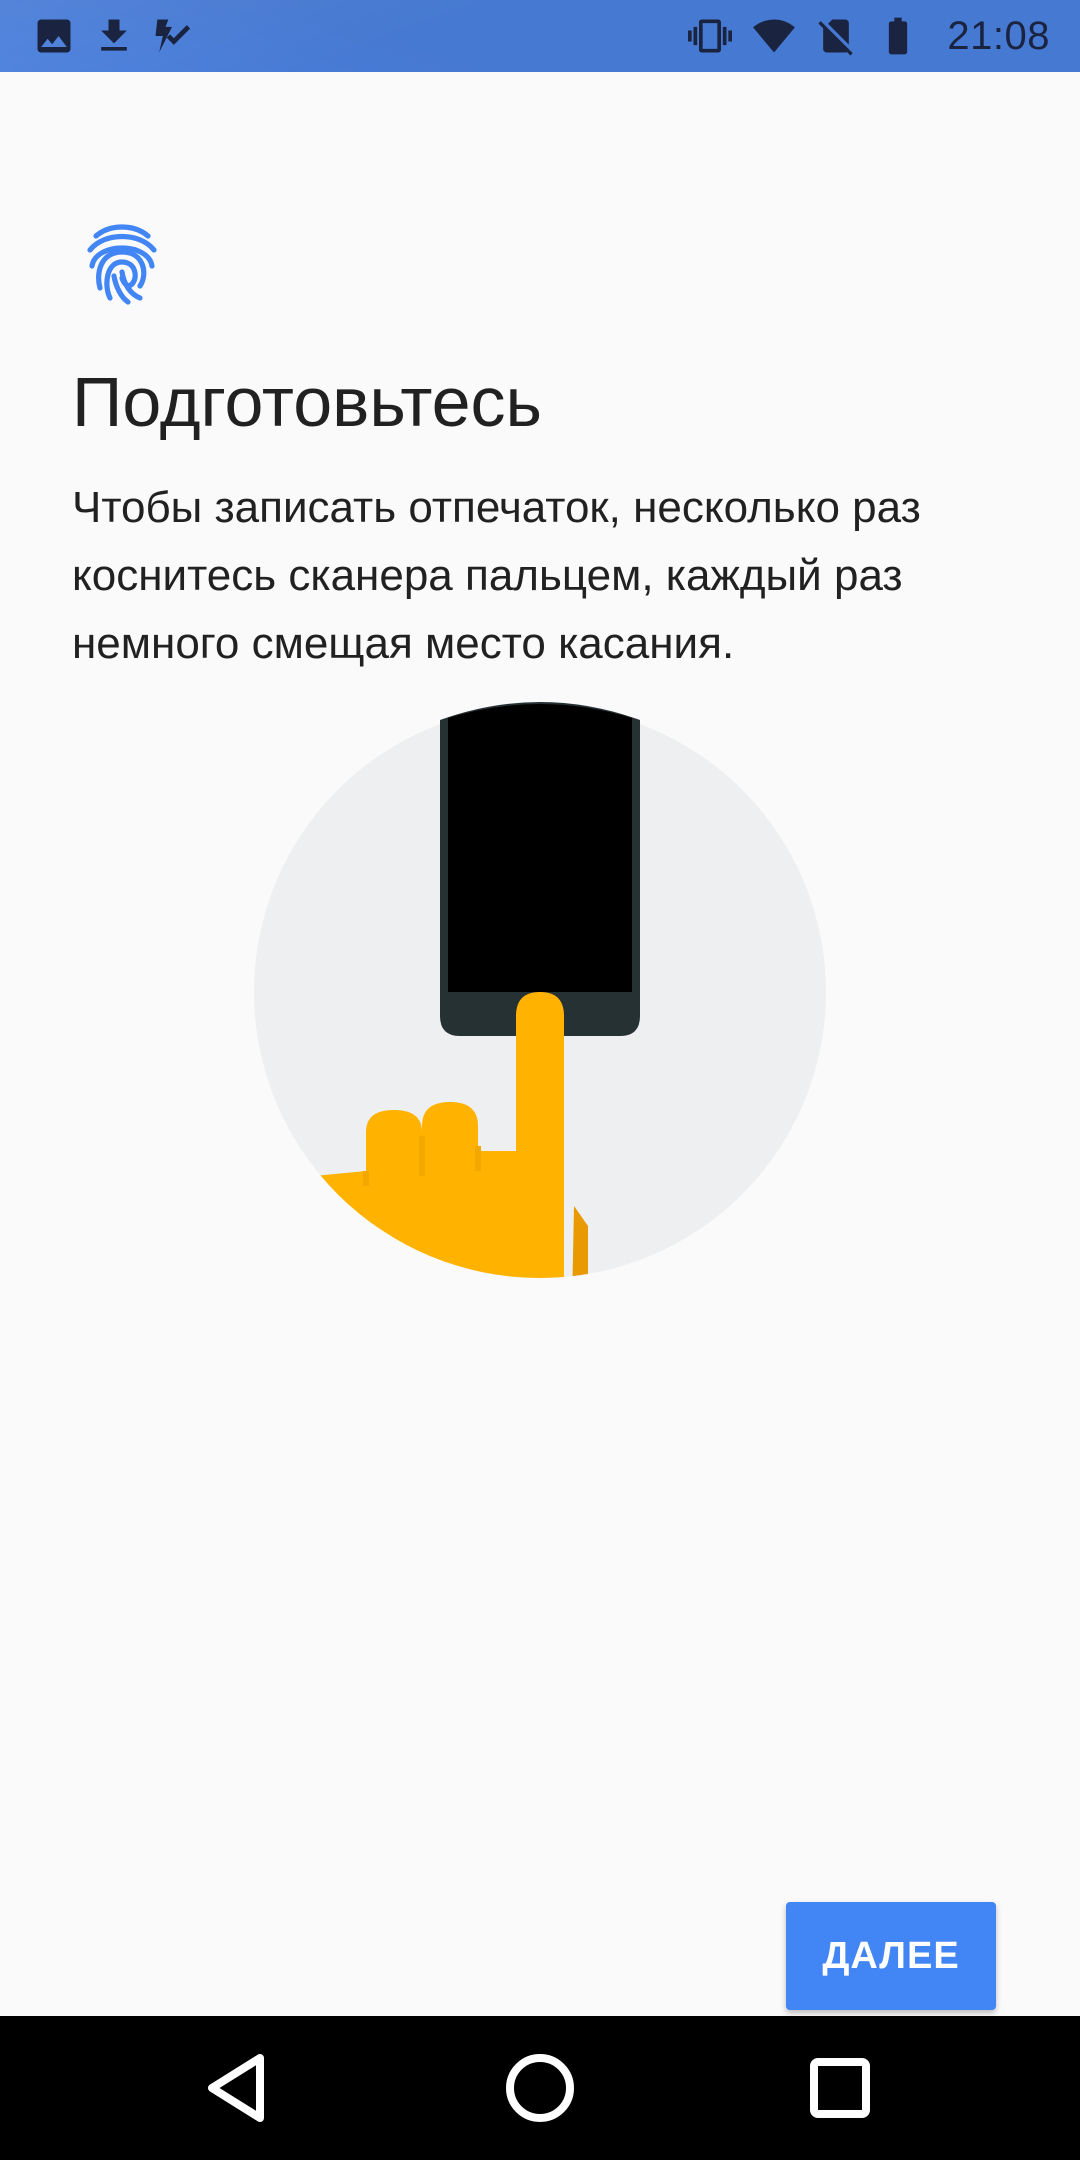 The height and width of the screenshot is (2160, 1080). What do you see at coordinates (710, 36) in the screenshot?
I see `vibrate-icon` at bounding box center [710, 36].